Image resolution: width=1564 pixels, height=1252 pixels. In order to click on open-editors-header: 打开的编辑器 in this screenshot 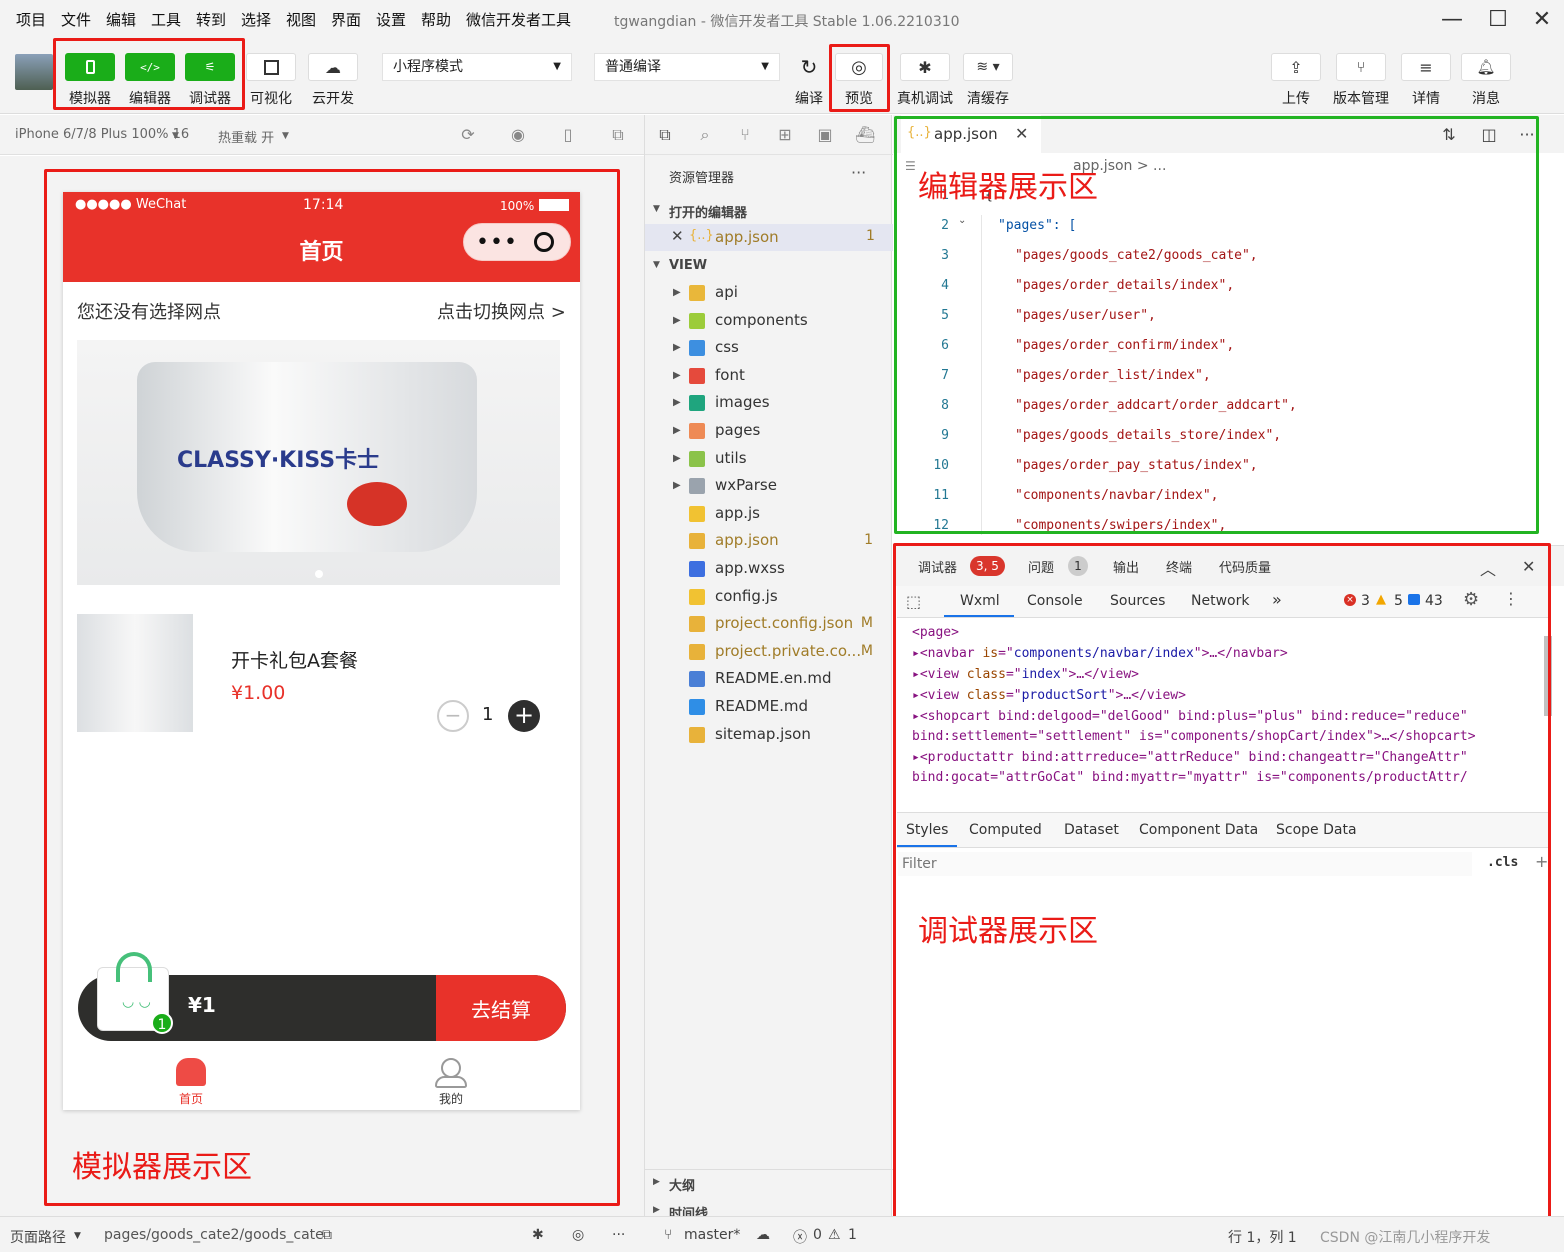, I will do `click(708, 211)`.